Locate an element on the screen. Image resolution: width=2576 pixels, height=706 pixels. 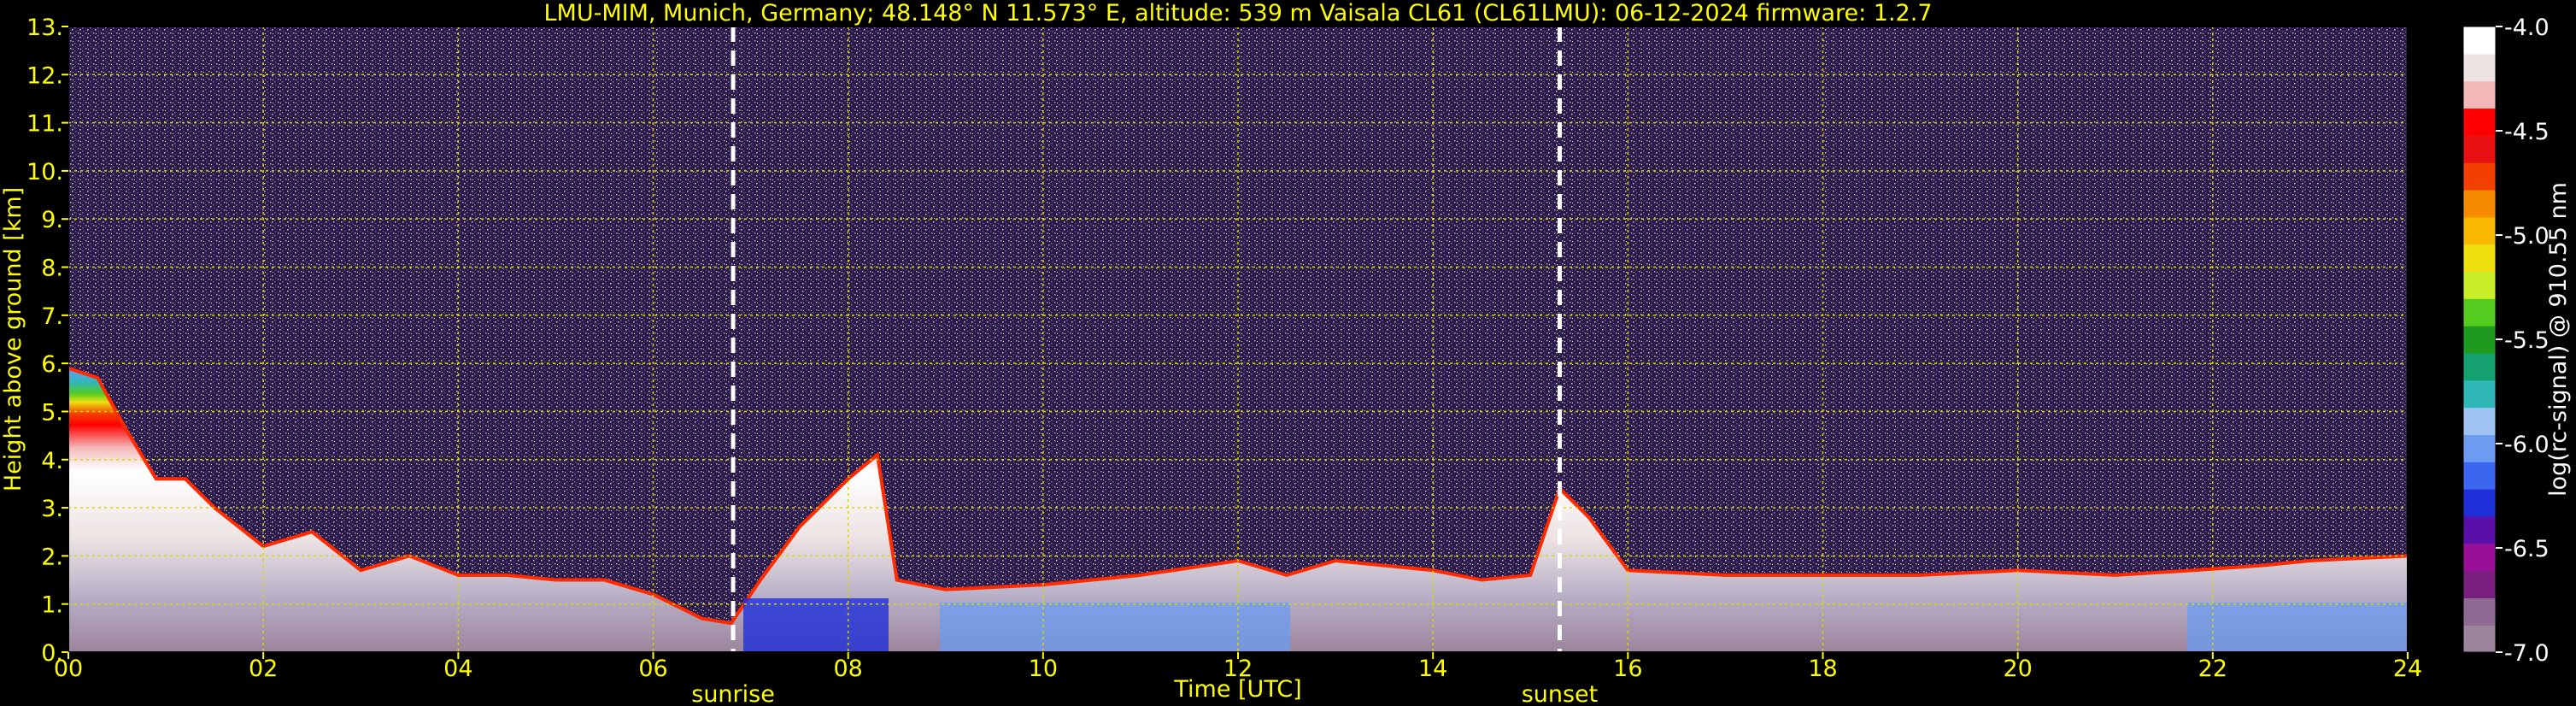
x-tick-label: 16 is located at coordinates (1627, 669).